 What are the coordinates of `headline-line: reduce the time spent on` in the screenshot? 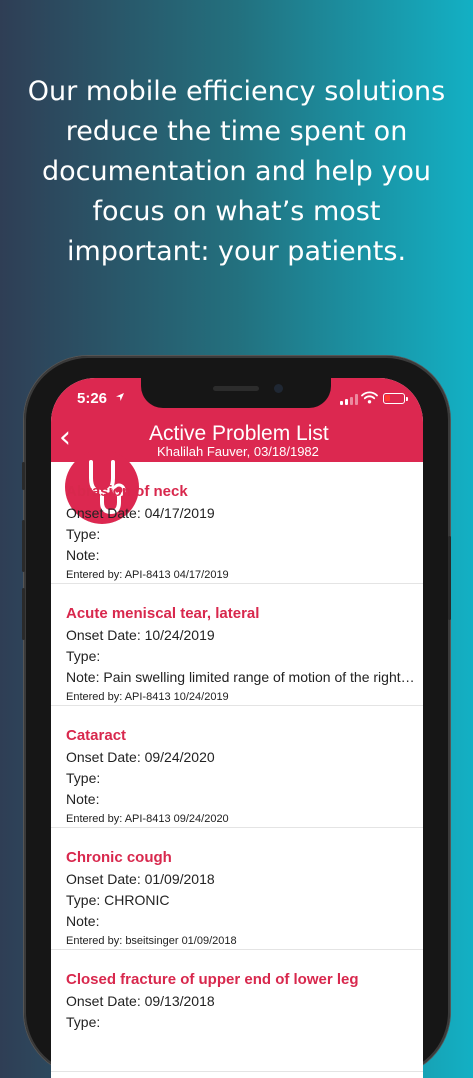 It's located at (236, 131).